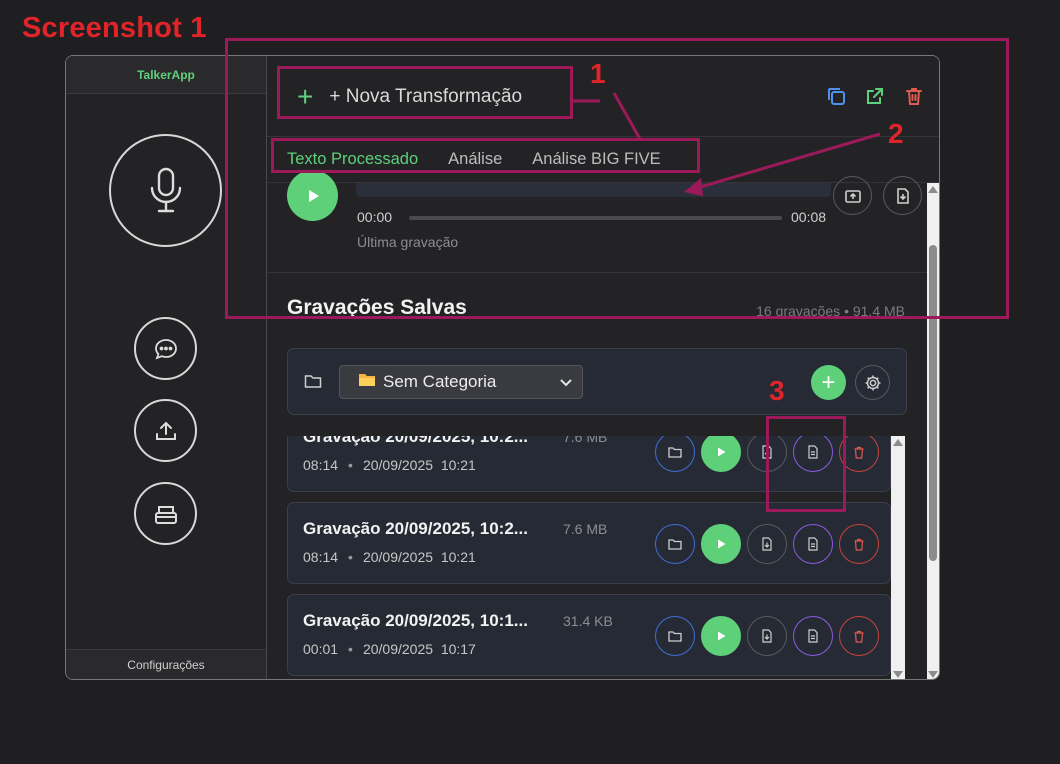  Describe the element at coordinates (777, 390) in the screenshot. I see `annotation-number-3: 3` at that location.